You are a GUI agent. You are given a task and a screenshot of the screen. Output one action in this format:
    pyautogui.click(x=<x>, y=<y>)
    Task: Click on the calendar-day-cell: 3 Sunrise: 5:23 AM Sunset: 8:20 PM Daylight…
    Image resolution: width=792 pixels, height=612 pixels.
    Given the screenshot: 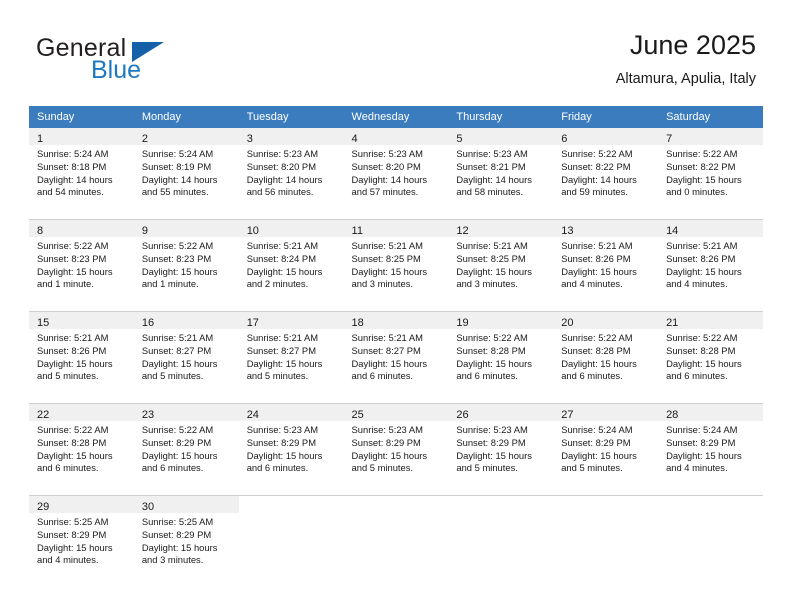 What is the action you would take?
    pyautogui.click(x=291, y=174)
    